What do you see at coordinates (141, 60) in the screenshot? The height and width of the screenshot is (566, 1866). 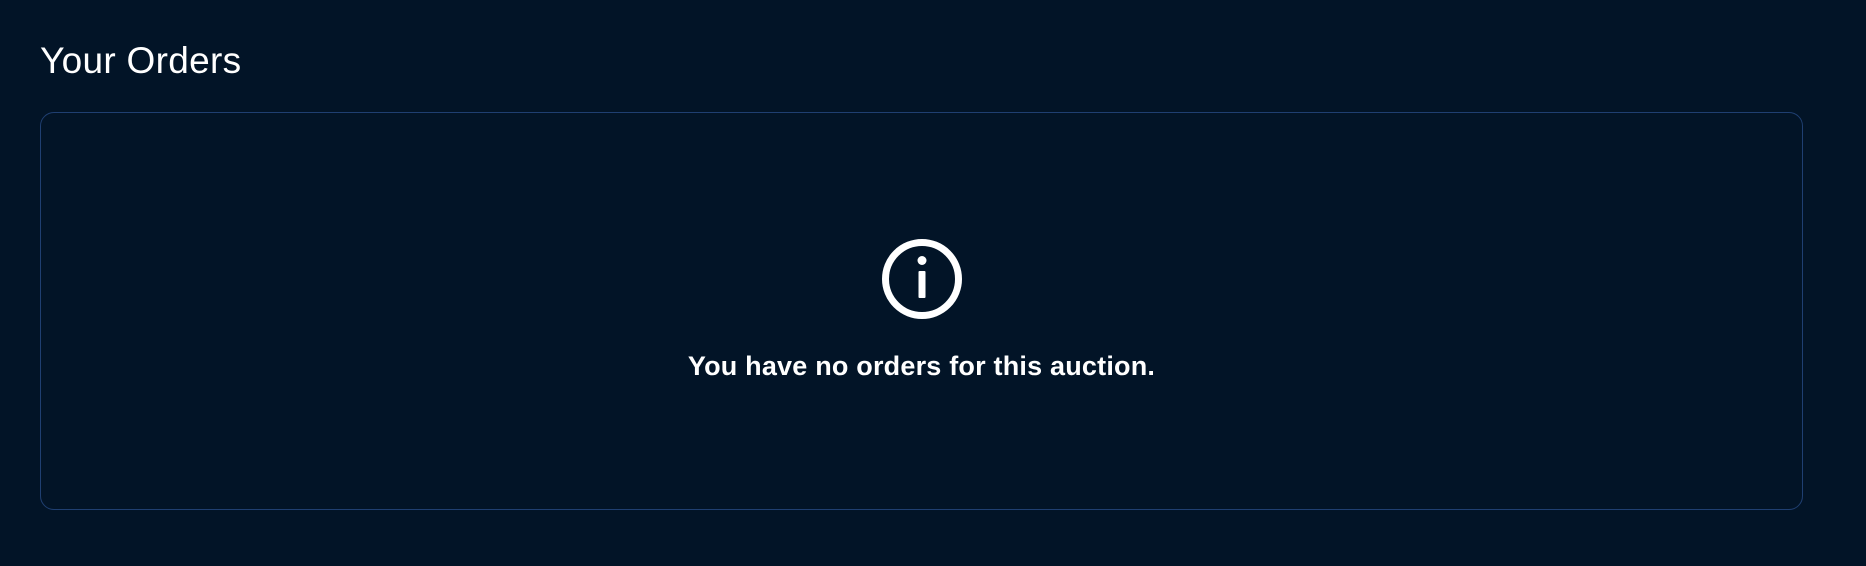 I see `section-title: Your Orders` at bounding box center [141, 60].